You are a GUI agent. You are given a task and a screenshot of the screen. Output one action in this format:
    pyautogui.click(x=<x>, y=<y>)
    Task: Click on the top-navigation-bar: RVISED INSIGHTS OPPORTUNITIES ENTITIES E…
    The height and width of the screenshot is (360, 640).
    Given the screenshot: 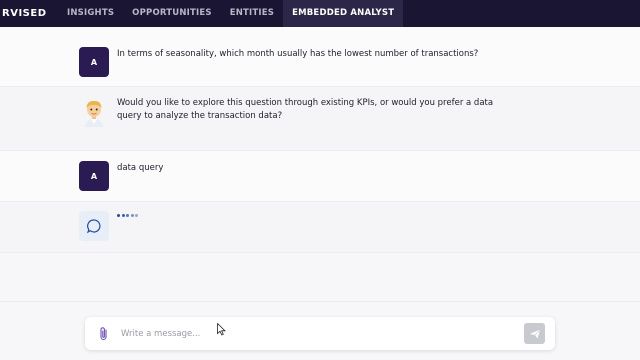 What is the action you would take?
    pyautogui.click(x=320, y=13)
    